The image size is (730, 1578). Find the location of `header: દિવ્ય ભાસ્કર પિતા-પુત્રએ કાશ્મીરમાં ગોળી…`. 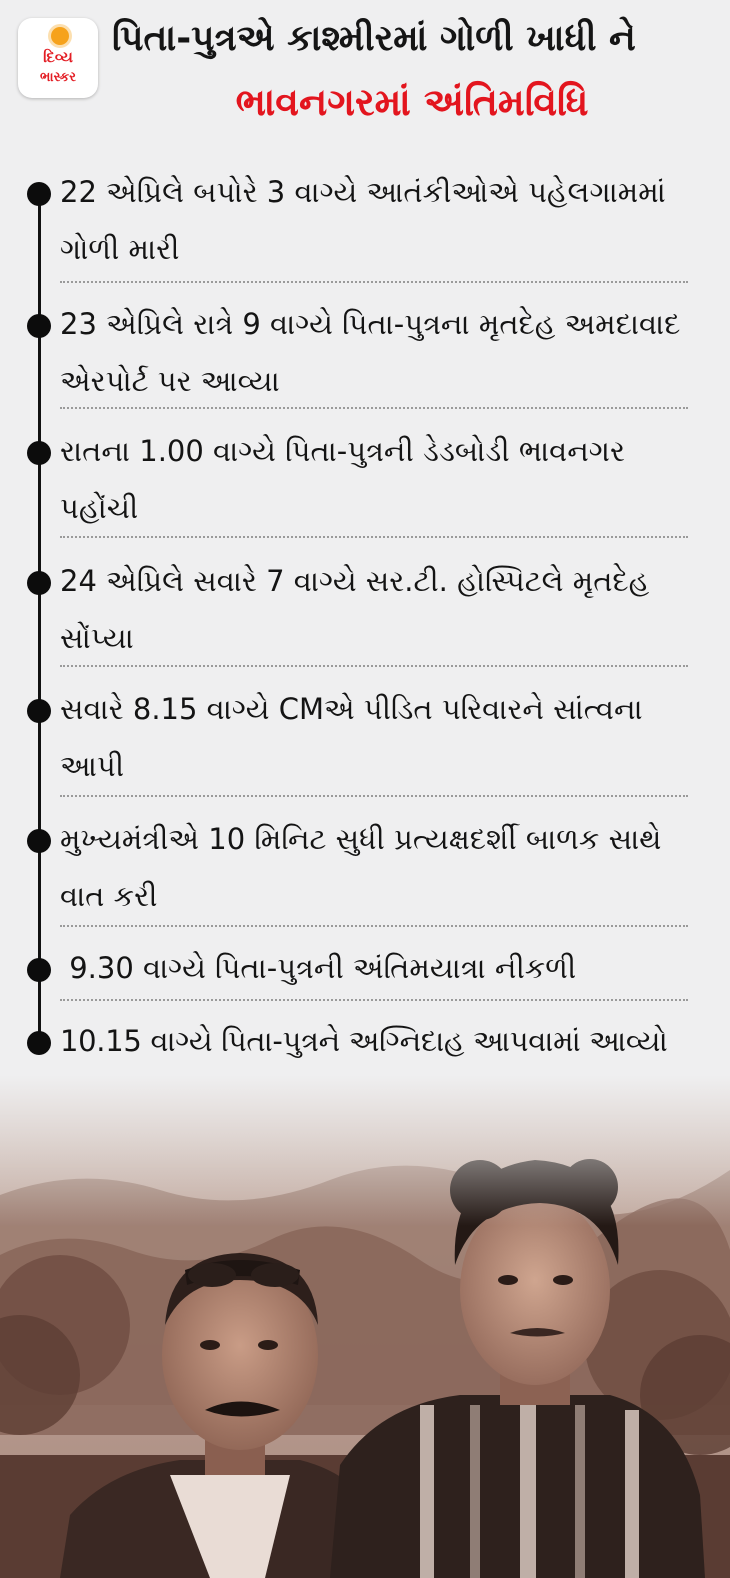

header: દિવ્ય ભાસ્કર પિતા-પુત્રએ કાશ્મીરમાં ગોળી… is located at coordinates (365, 75).